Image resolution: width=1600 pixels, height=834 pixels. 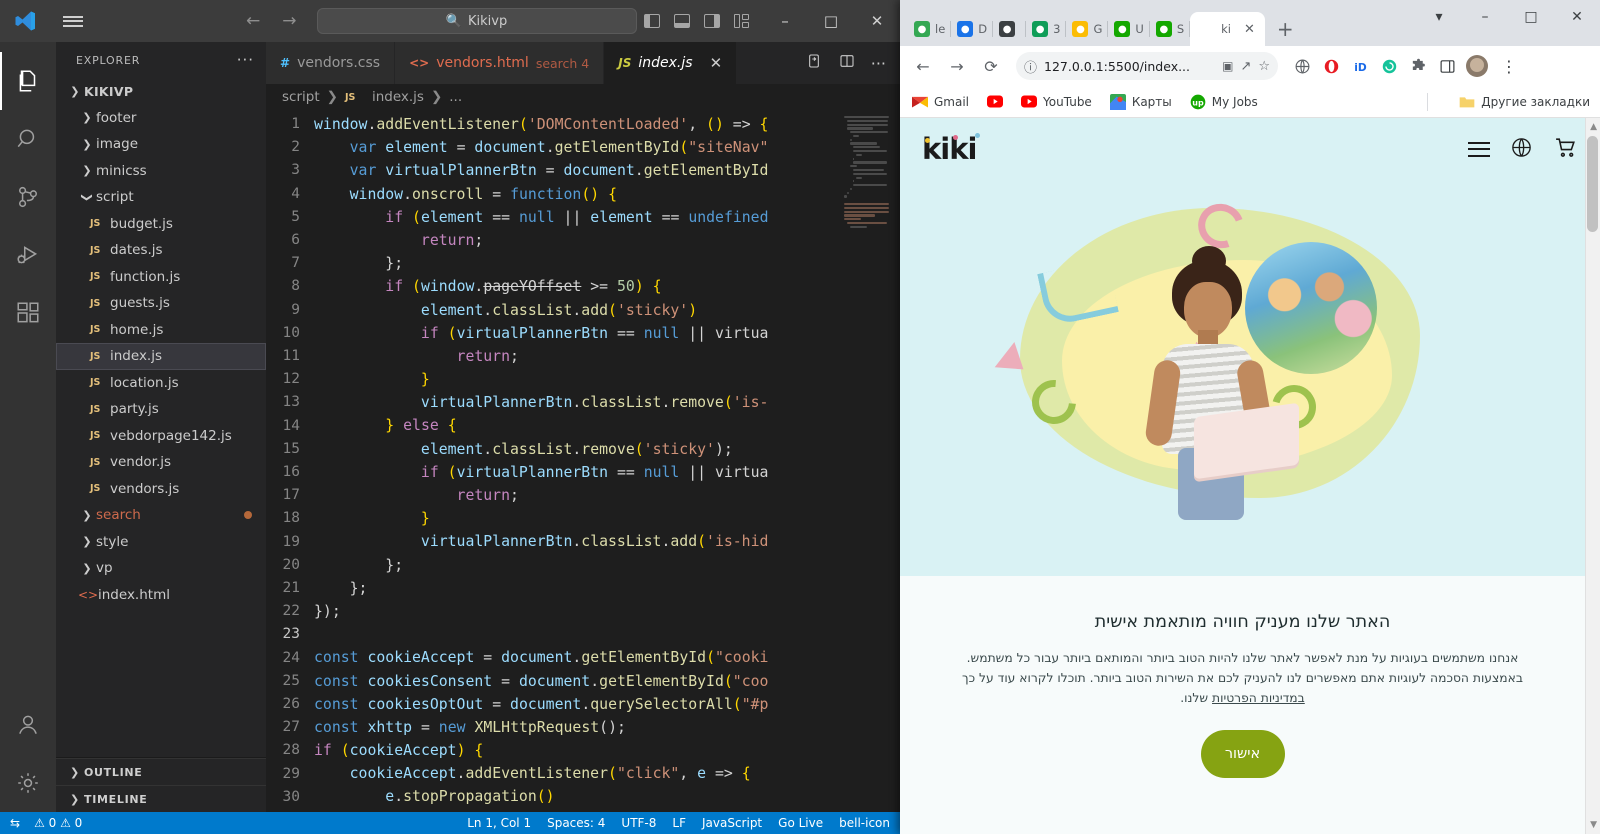 What do you see at coordinates (1439, 17) in the screenshot?
I see `tab-search-chevron-icon: ▾` at bounding box center [1439, 17].